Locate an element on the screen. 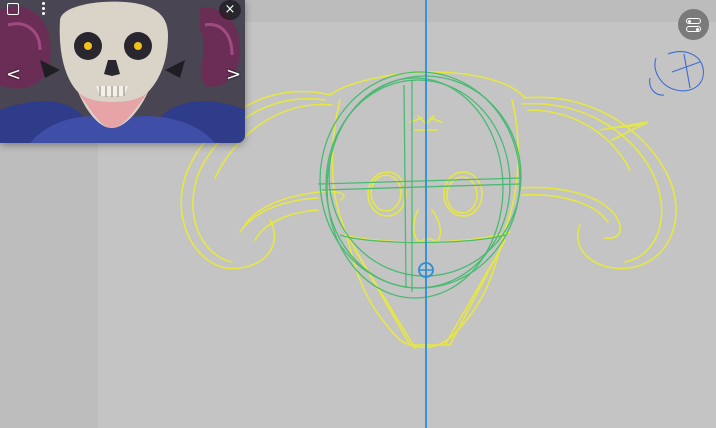  blue-scribble-note is located at coordinates (676, 73).